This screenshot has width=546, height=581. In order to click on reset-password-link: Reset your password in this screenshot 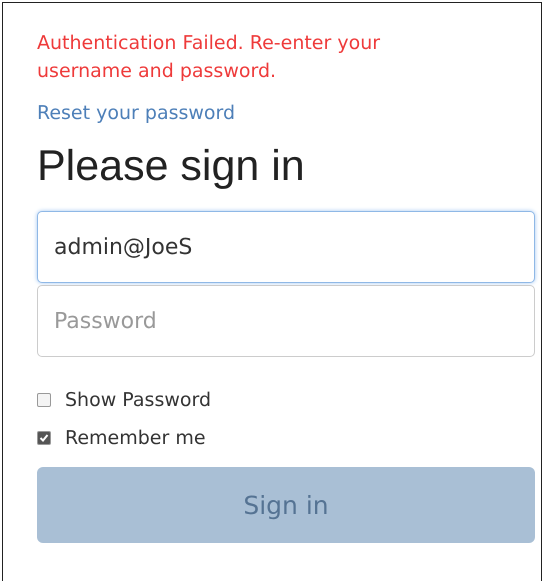, I will do `click(136, 113)`.